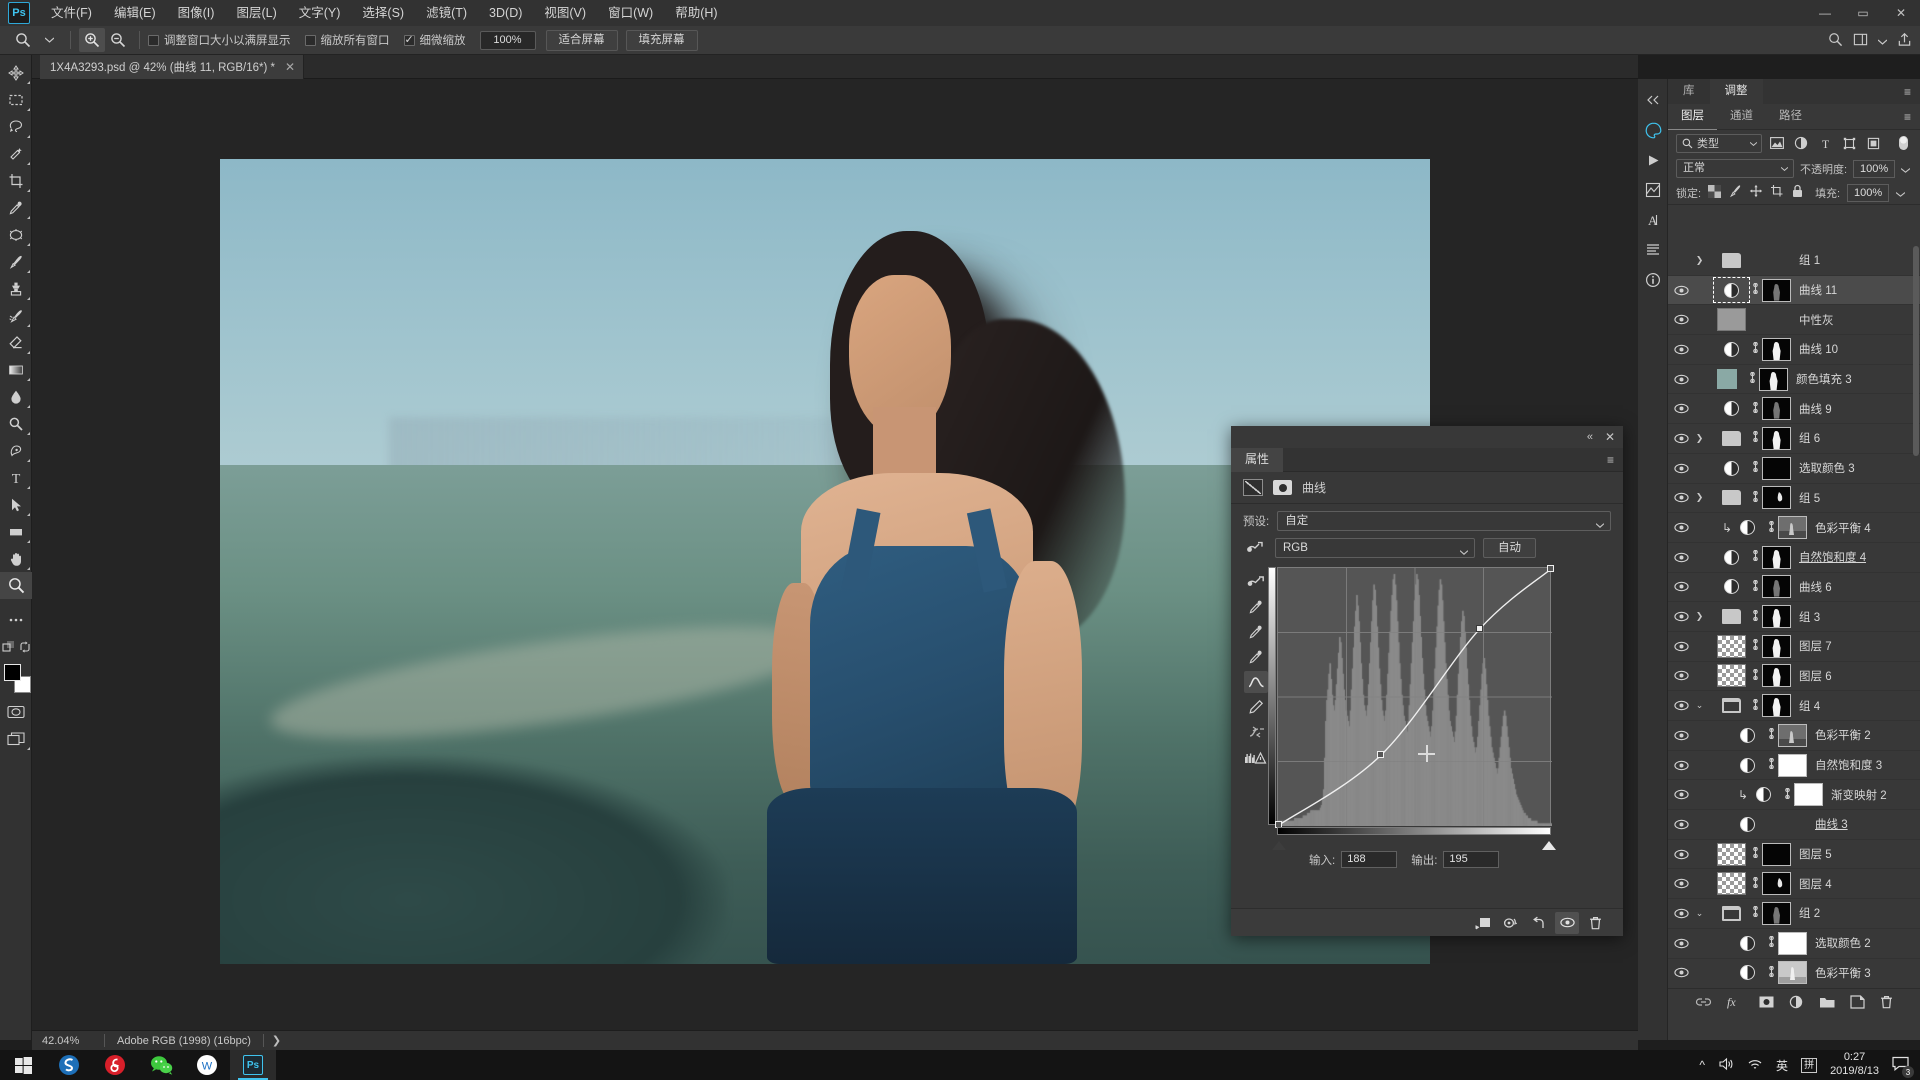  Describe the element at coordinates (1735, 1003) in the screenshot. I see `fx-icon: fx` at that location.